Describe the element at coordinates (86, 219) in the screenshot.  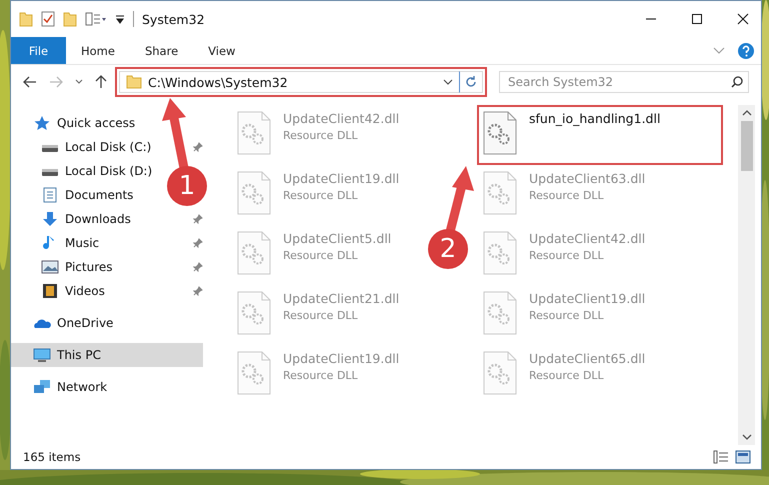
I see `sidebar-item: Downloads` at that location.